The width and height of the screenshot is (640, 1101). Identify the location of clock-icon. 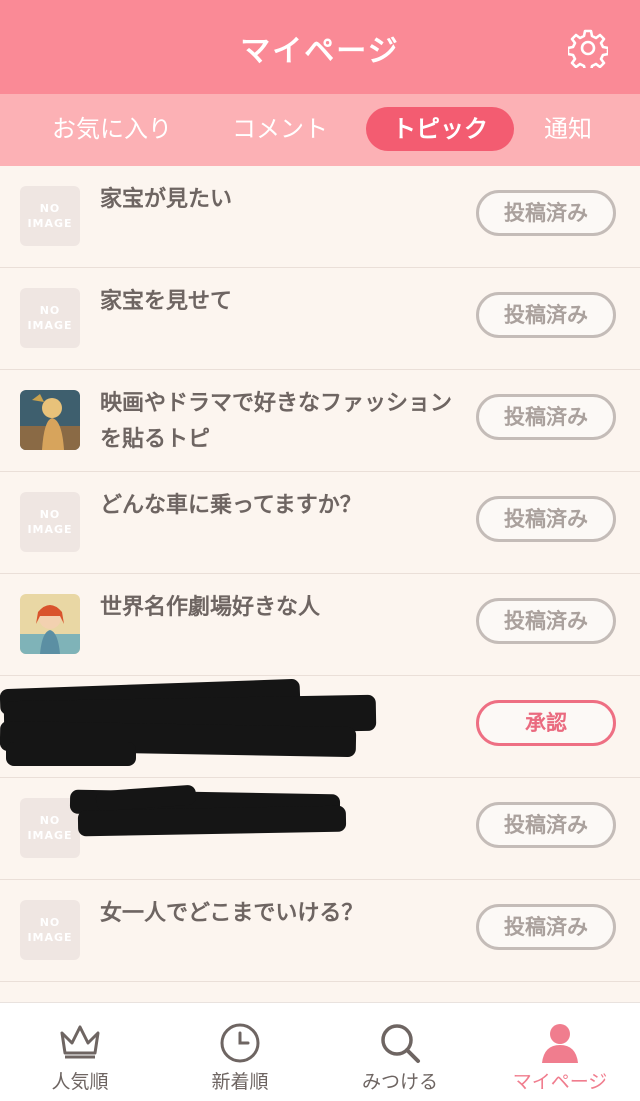
(240, 1043).